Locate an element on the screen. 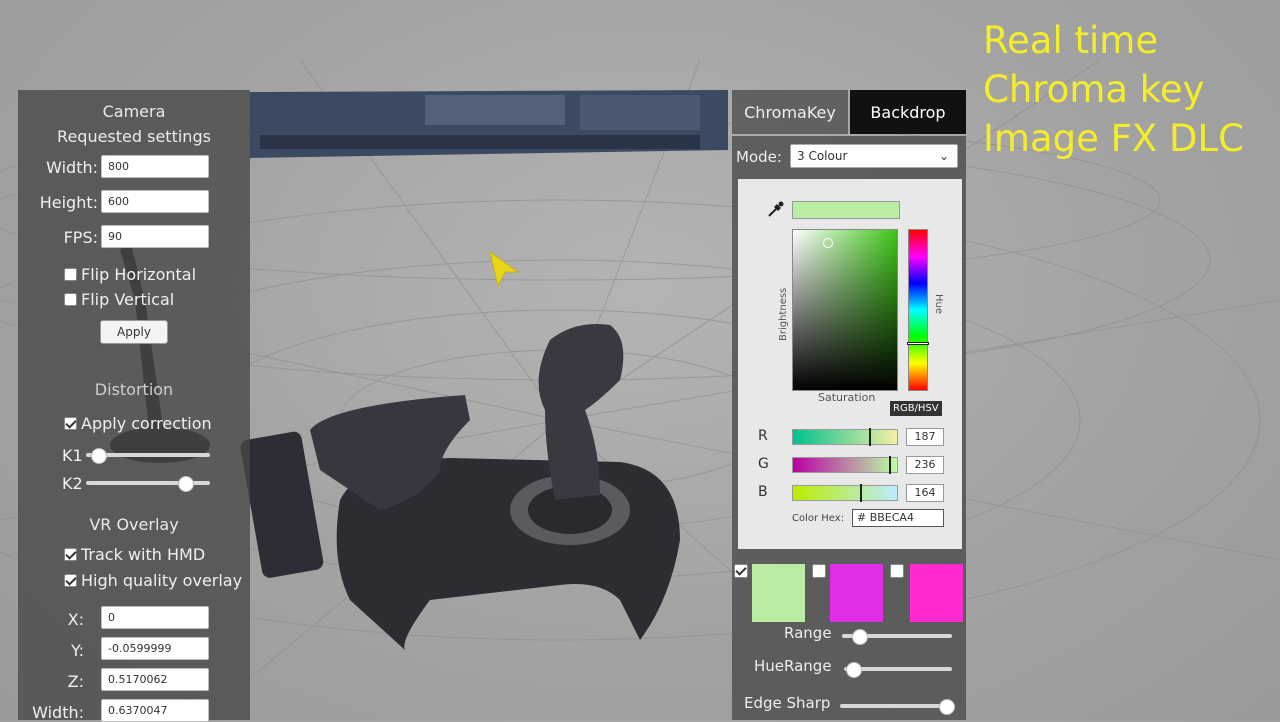 The height and width of the screenshot is (722, 1280). g-value: 236 is located at coordinates (925, 465).